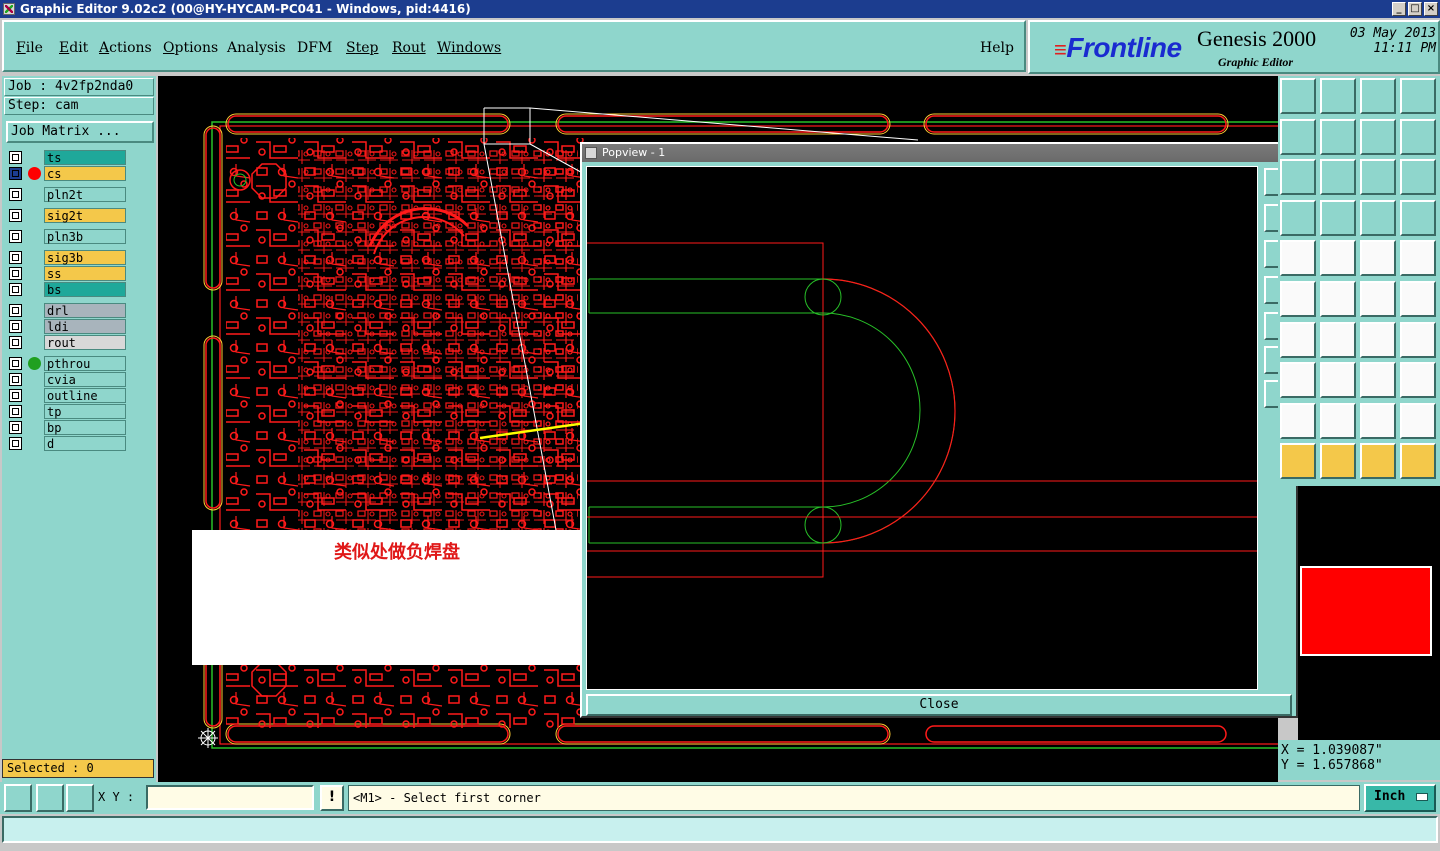  What do you see at coordinates (125, 48) in the screenshot?
I see `menu-actions: Actions` at bounding box center [125, 48].